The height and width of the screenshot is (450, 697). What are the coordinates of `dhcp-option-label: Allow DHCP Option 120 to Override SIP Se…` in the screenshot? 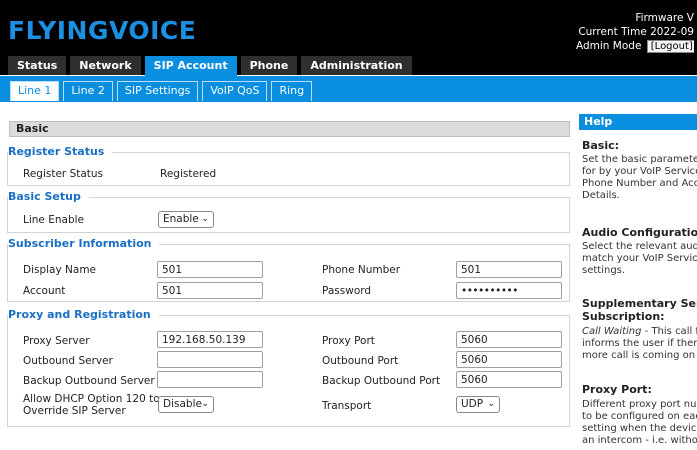 It's located at (91, 405).